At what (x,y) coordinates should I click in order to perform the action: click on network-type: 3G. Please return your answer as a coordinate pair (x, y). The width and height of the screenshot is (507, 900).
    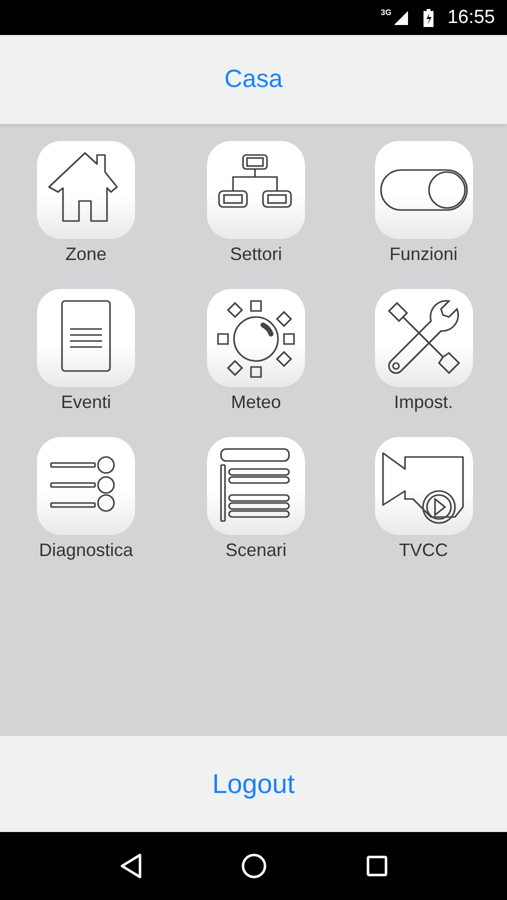
    Looking at the image, I should click on (386, 12).